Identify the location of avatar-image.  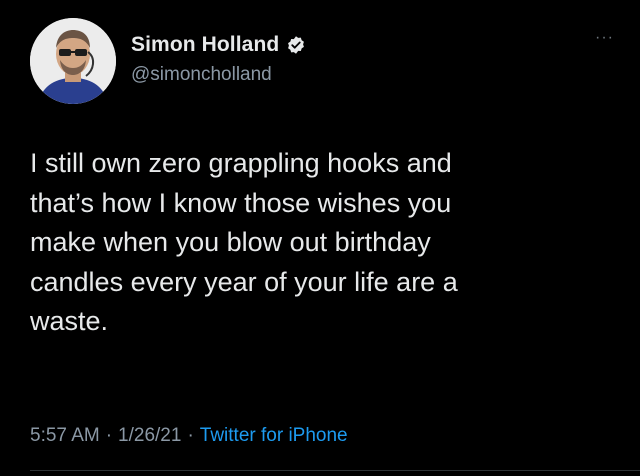
(73, 61).